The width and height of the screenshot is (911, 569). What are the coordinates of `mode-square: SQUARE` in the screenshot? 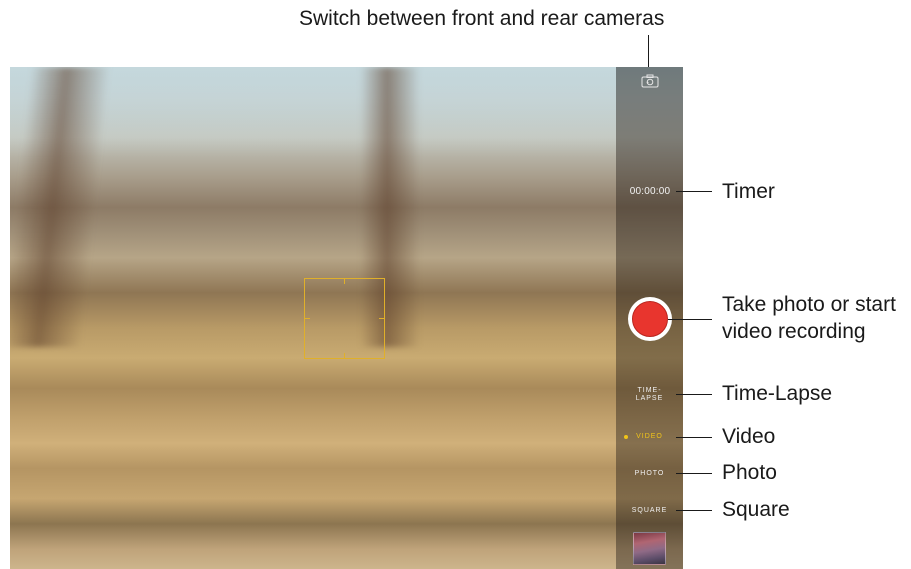 It's located at (649, 511).